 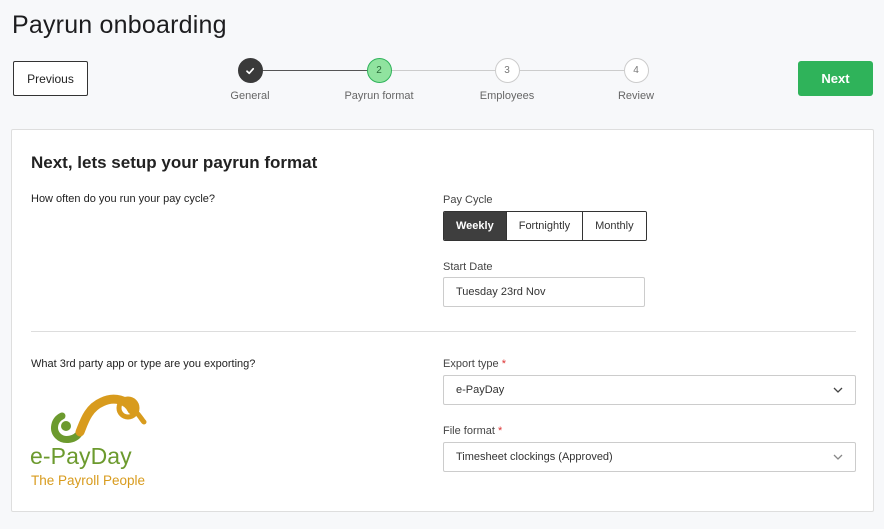 I want to click on pay-cycle-fortnightly-button: Fortnightly, so click(x=544, y=226).